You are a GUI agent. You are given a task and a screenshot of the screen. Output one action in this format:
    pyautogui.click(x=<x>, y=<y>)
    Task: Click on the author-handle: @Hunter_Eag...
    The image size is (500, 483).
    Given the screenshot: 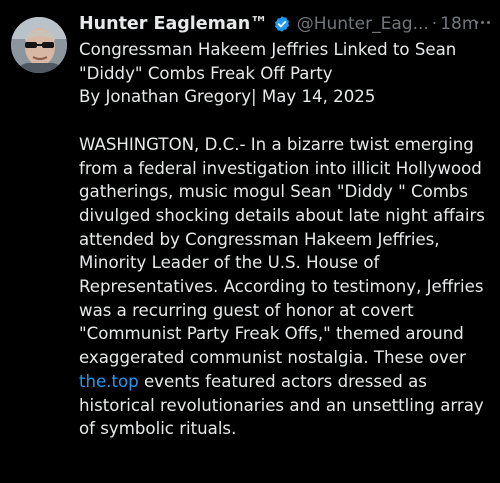 What is the action you would take?
    pyautogui.click(x=363, y=24)
    